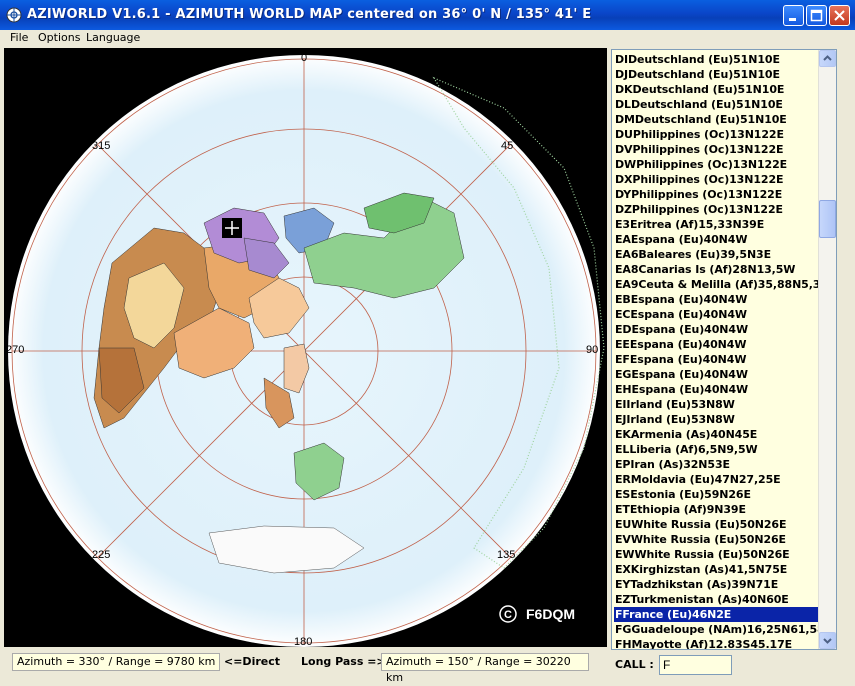 The height and width of the screenshot is (686, 855). Describe the element at coordinates (59, 37) in the screenshot. I see `menu-options: Options` at that location.